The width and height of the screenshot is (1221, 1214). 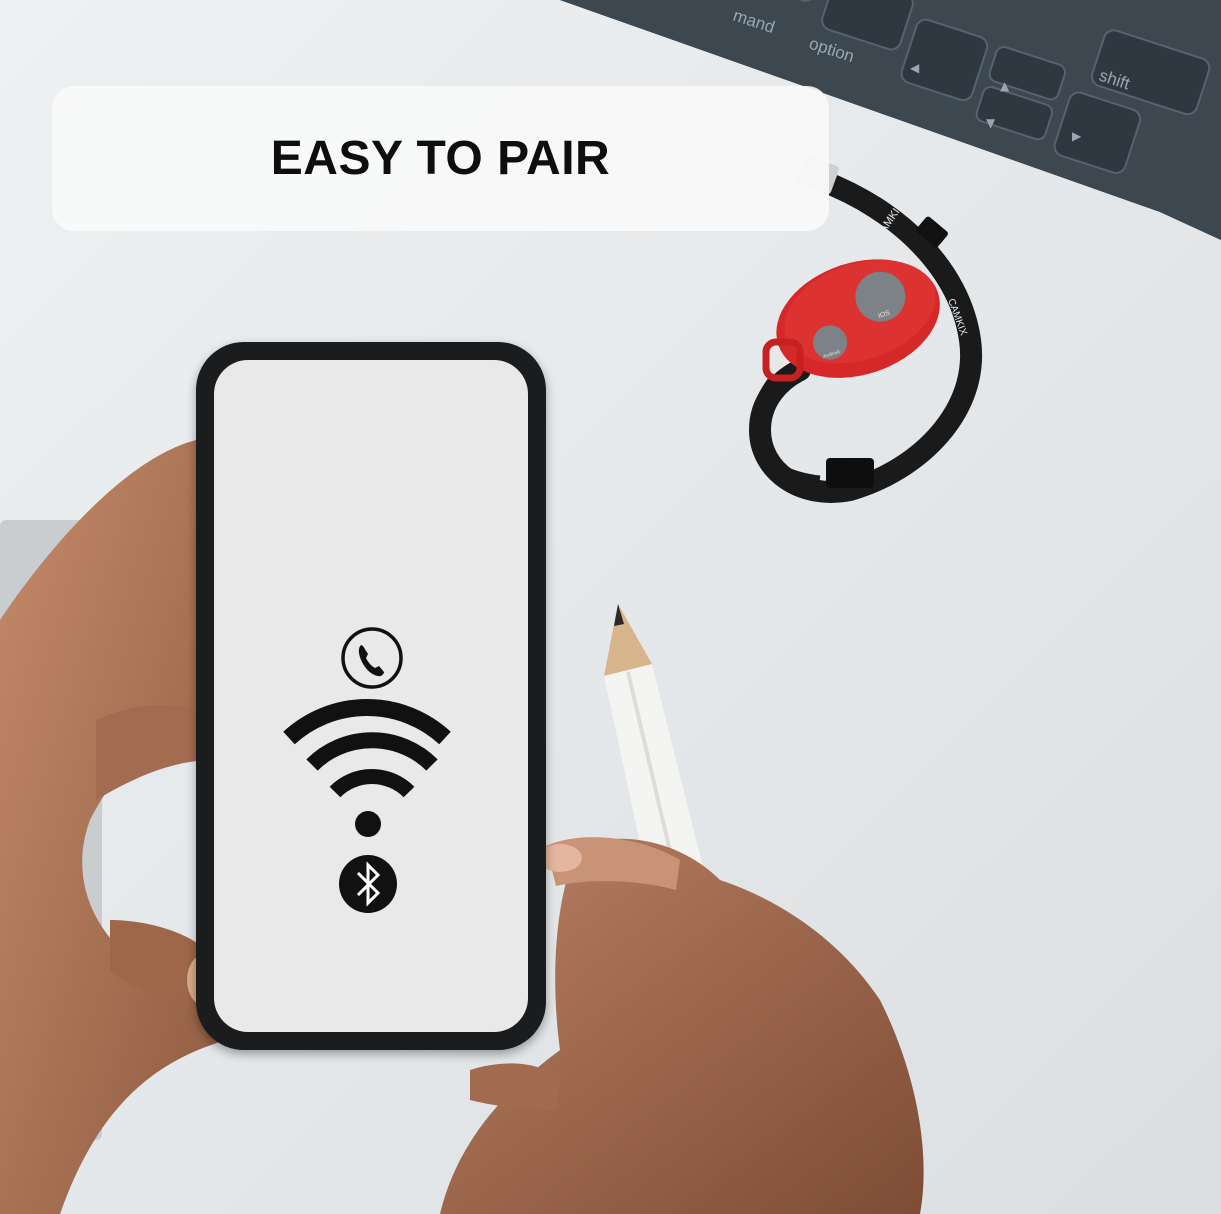 I want to click on bluetooth-icon, so click(x=368, y=884).